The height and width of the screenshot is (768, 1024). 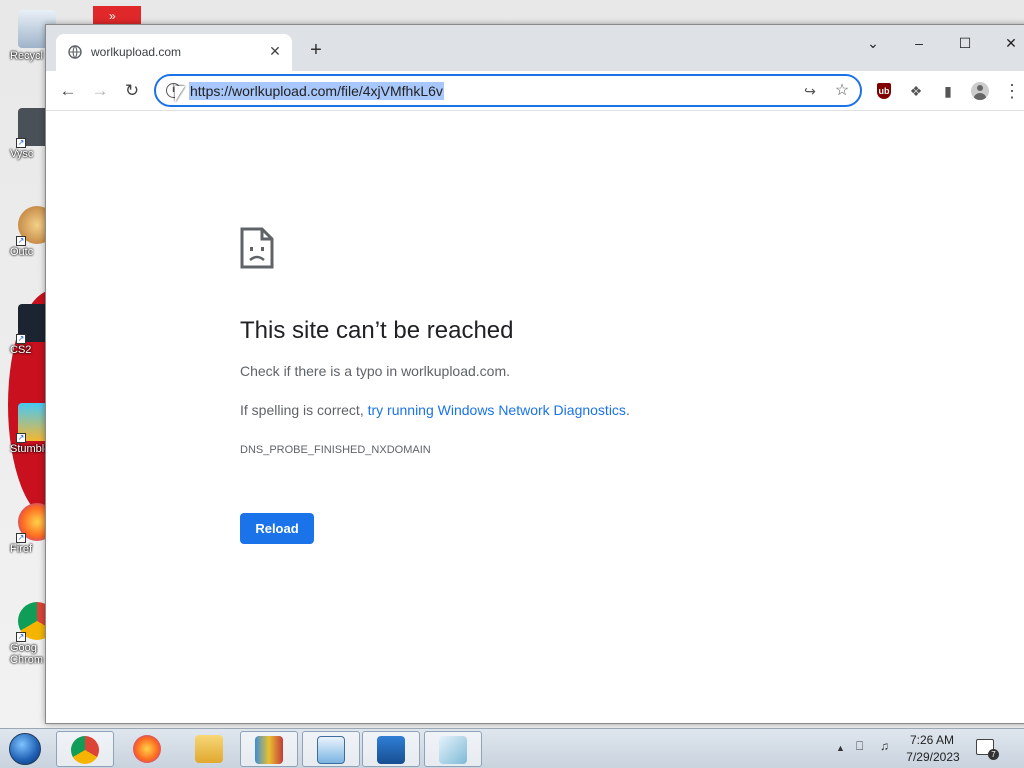 I want to click on tab-worlkupload: worlkupload.com ✕, so click(x=174, y=52).